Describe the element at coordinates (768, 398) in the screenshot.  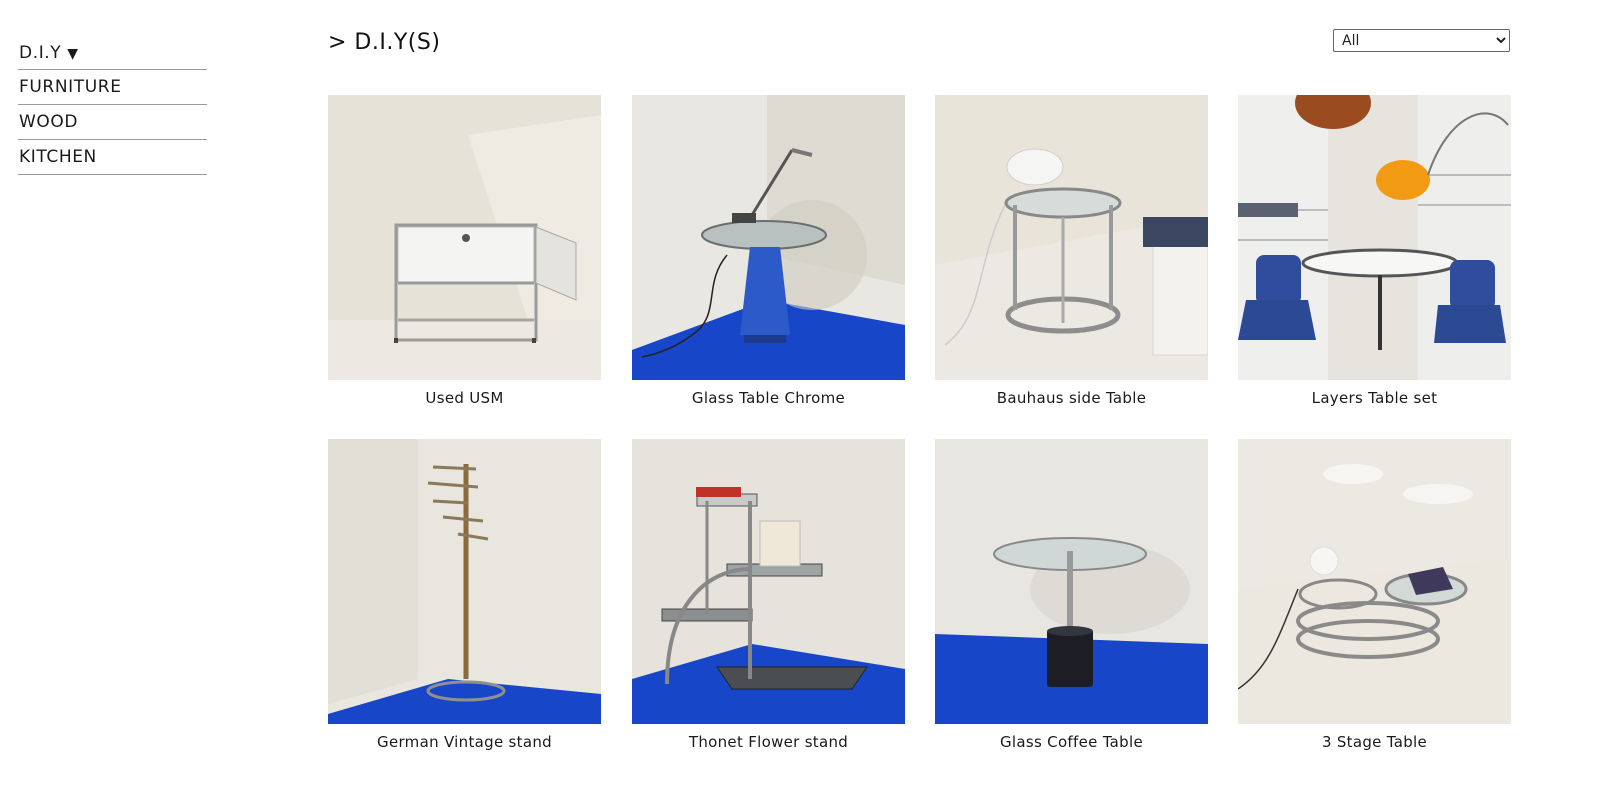
I see `product-name: Glass Table Chrome` at that location.